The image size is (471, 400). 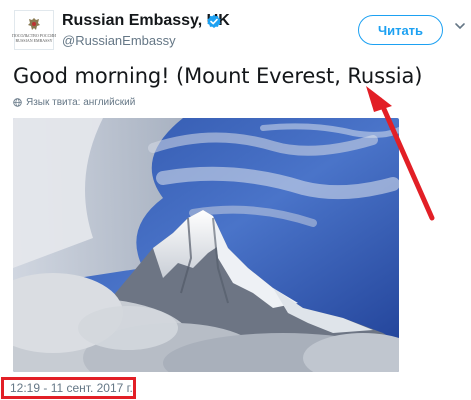 I want to click on avatar: ПОСОЛЬСТВО РОССИИ RUSSIAN EMBASSY, so click(x=34, y=30).